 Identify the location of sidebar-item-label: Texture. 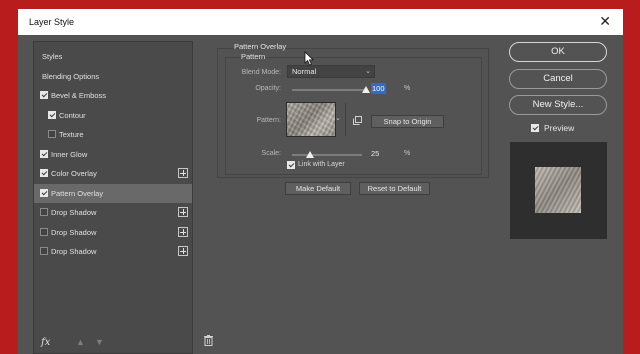
(71, 134).